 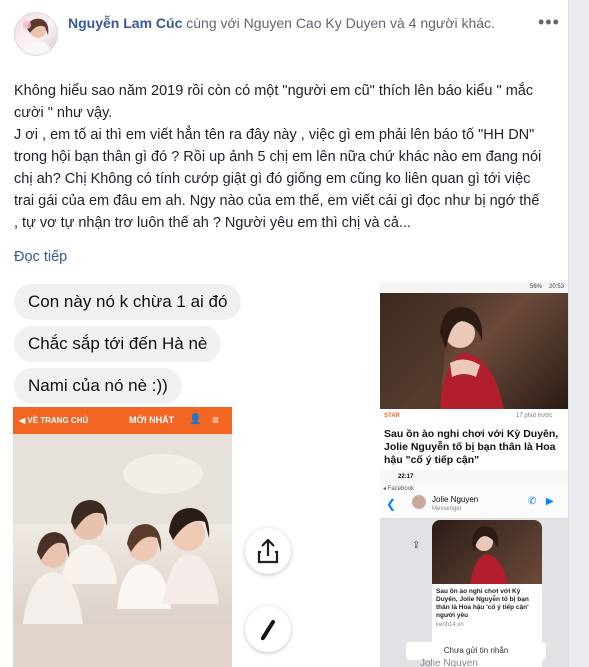 I want to click on contact-name: Jolie Nguyen, so click(x=455, y=499).